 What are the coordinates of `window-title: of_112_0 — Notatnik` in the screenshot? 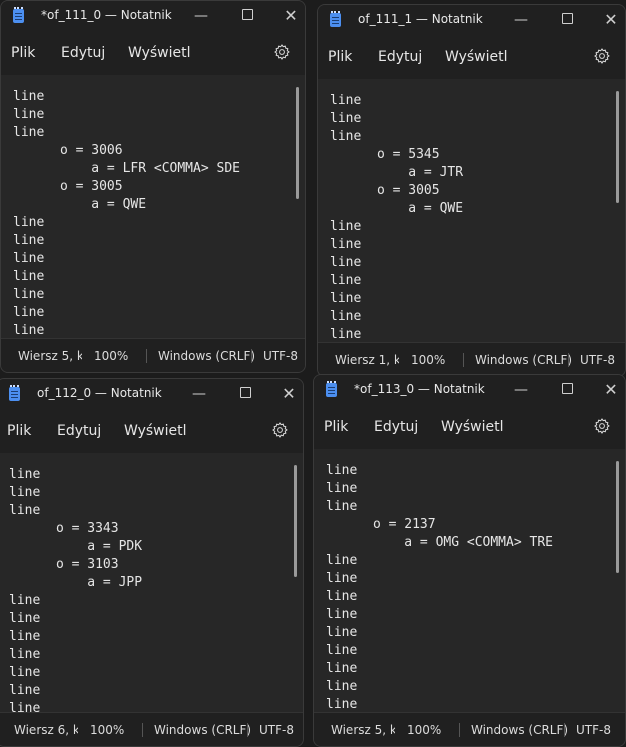 It's located at (99, 393).